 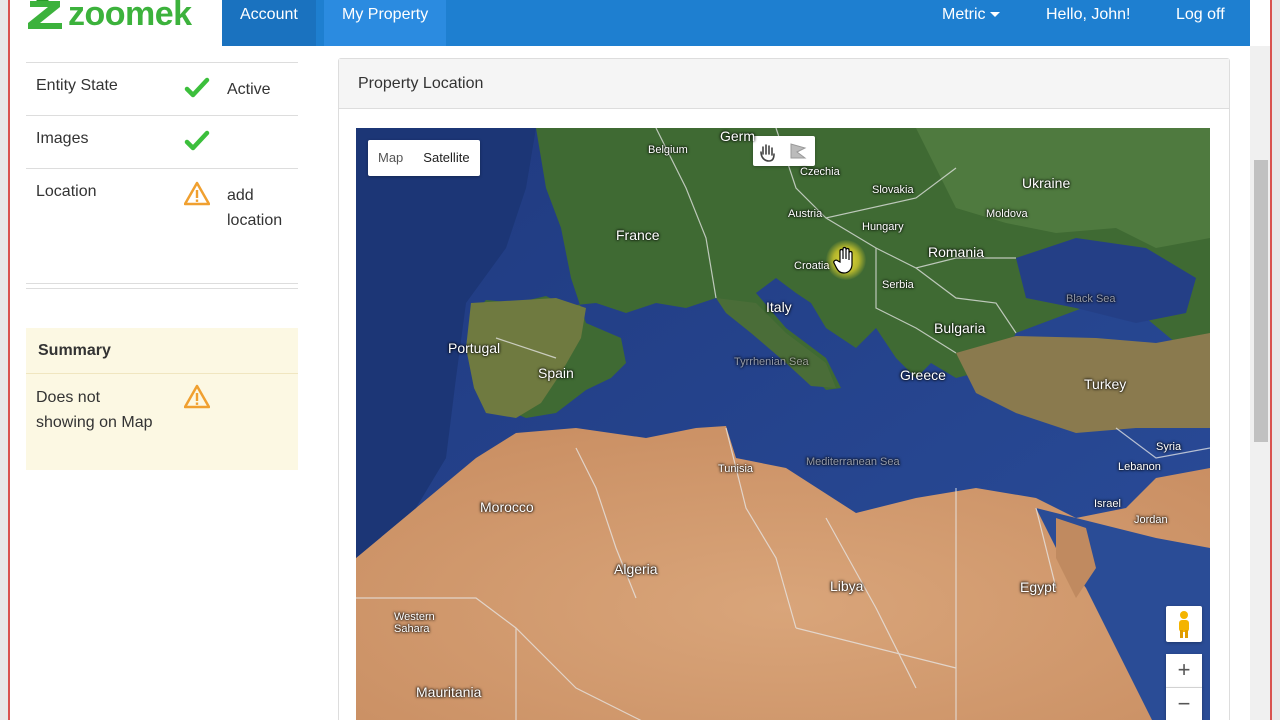 What do you see at coordinates (805, 214) in the screenshot?
I see `map-label: Austria` at bounding box center [805, 214].